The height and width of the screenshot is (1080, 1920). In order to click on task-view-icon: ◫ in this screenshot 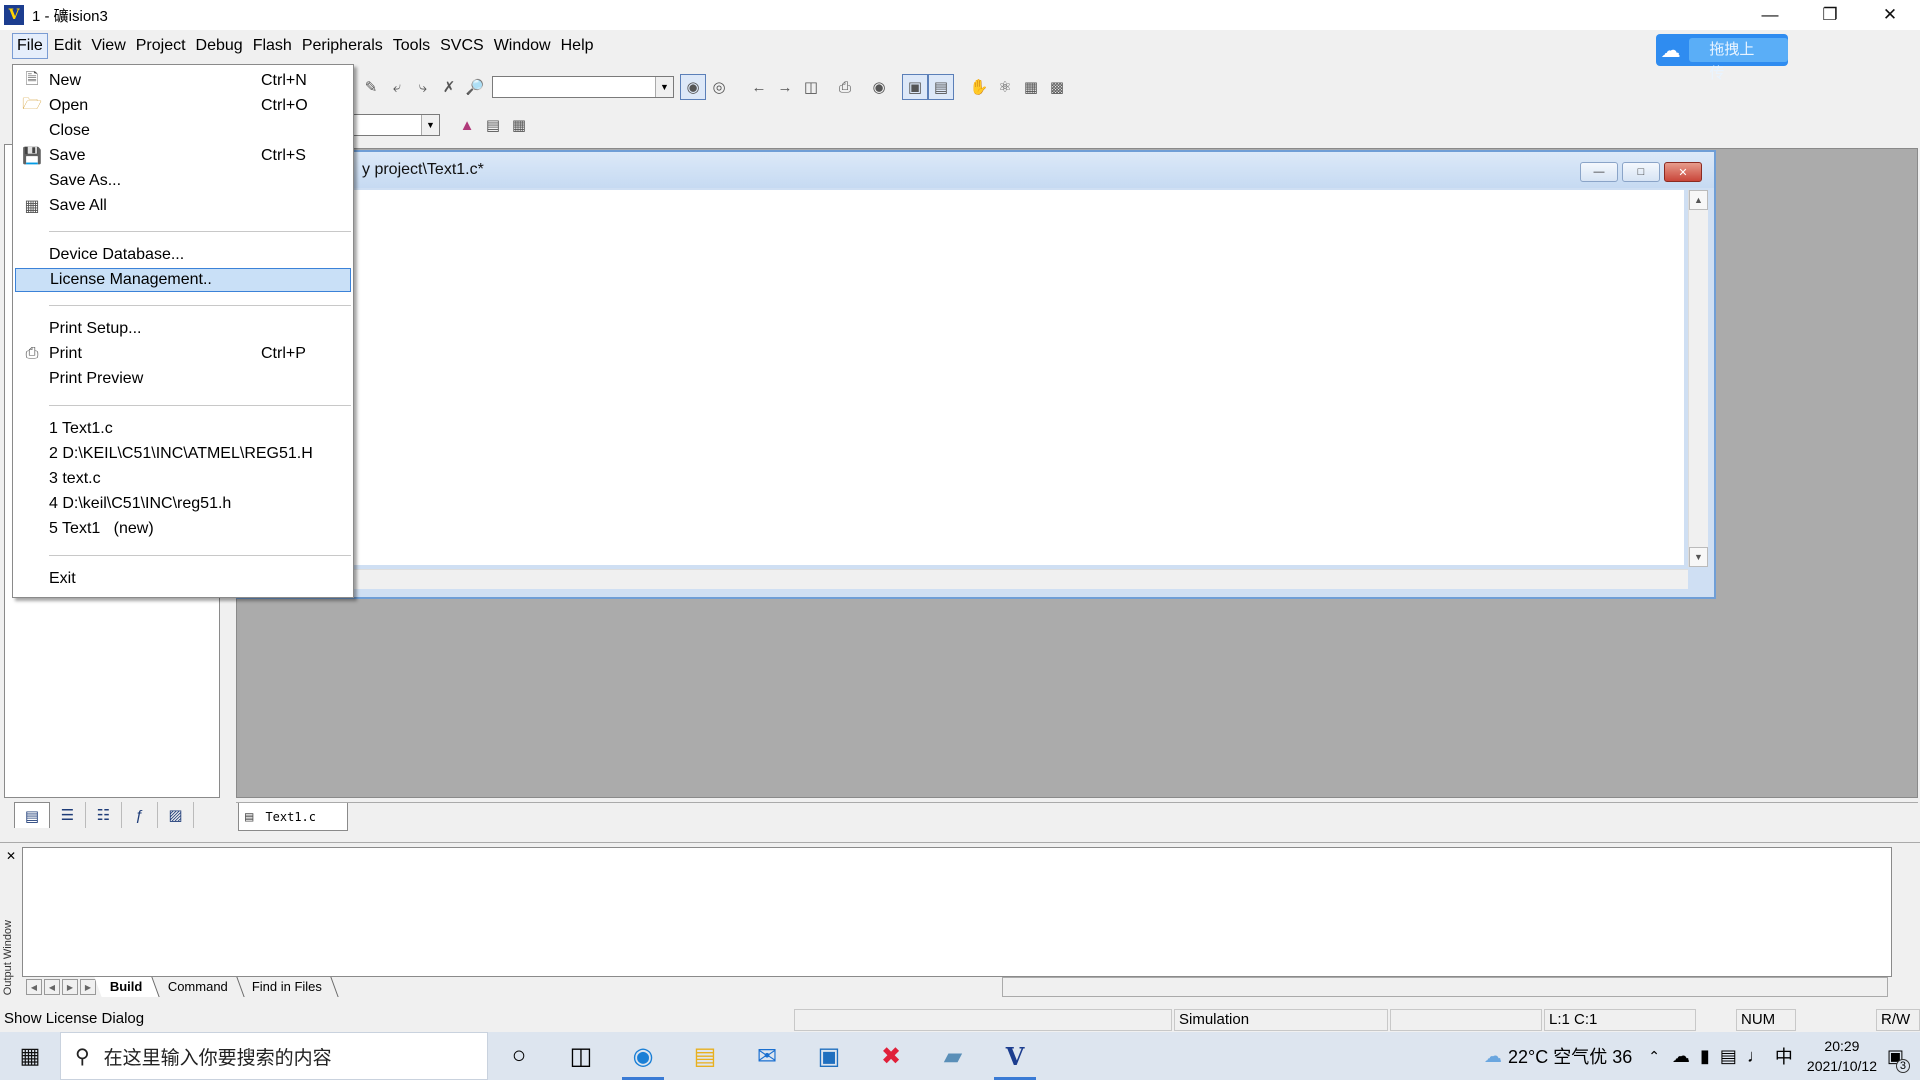, I will do `click(581, 1056)`.